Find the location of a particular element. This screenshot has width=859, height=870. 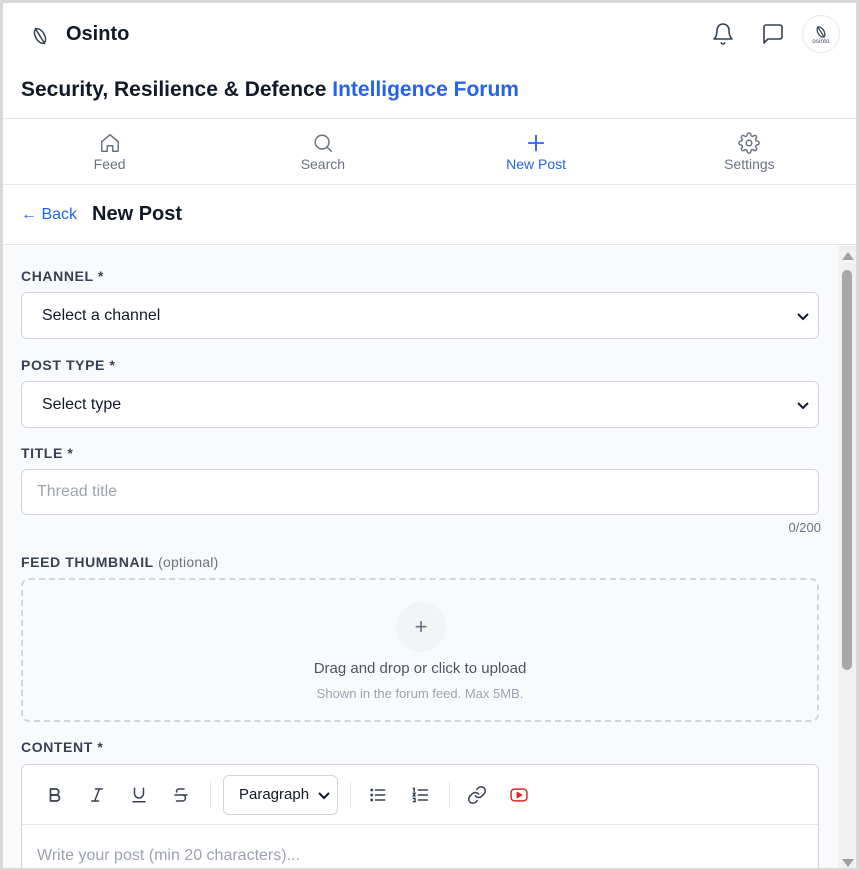

paragraph-style-select: Paragraph is located at coordinates (281, 794).